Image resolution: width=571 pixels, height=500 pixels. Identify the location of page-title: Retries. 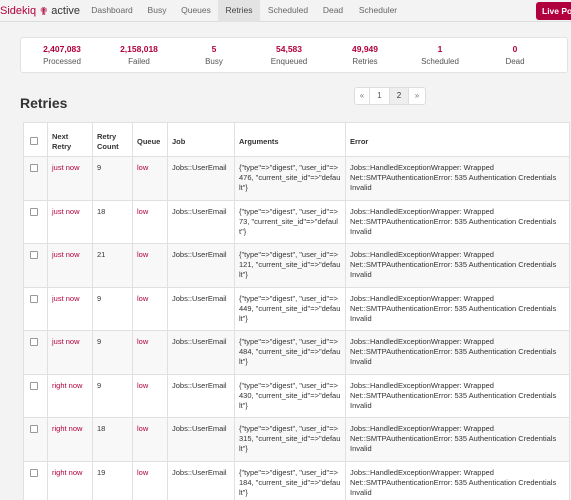
(44, 103).